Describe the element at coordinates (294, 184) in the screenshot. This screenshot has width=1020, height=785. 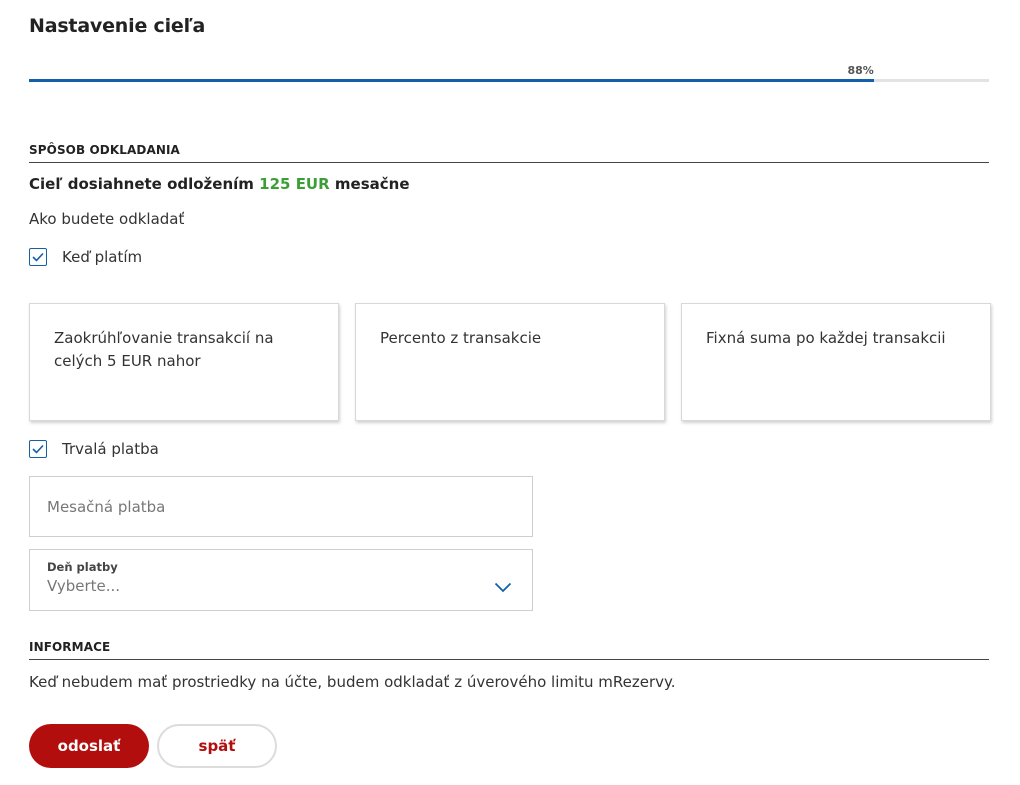
I see `goal-amount: 125 EUR` at that location.